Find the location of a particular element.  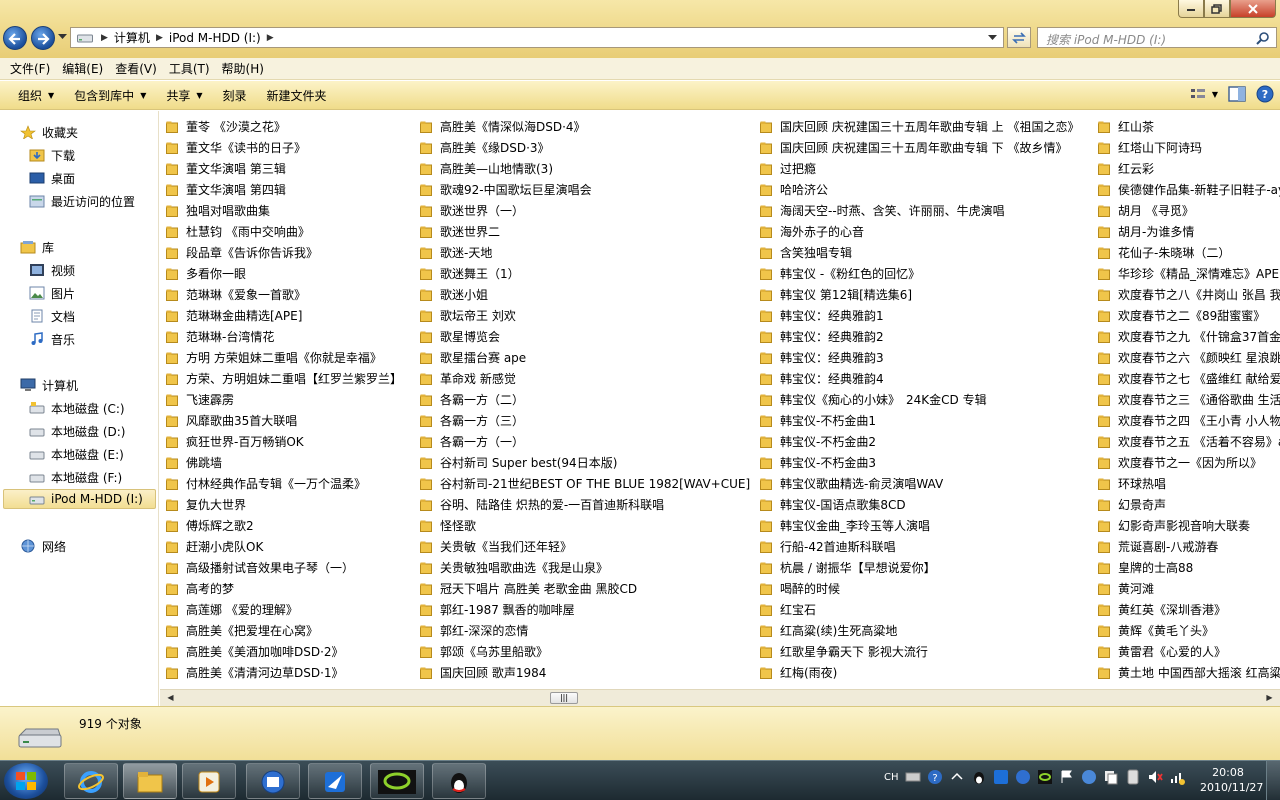

file-item: 董文华演唱 第四辑 is located at coordinates (226, 189).